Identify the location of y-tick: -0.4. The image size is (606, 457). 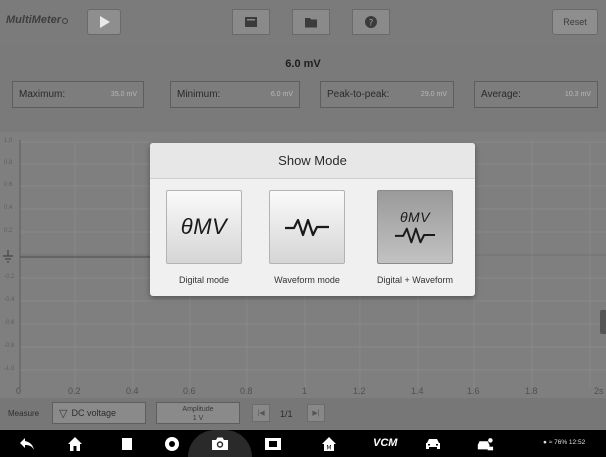
(9, 300).